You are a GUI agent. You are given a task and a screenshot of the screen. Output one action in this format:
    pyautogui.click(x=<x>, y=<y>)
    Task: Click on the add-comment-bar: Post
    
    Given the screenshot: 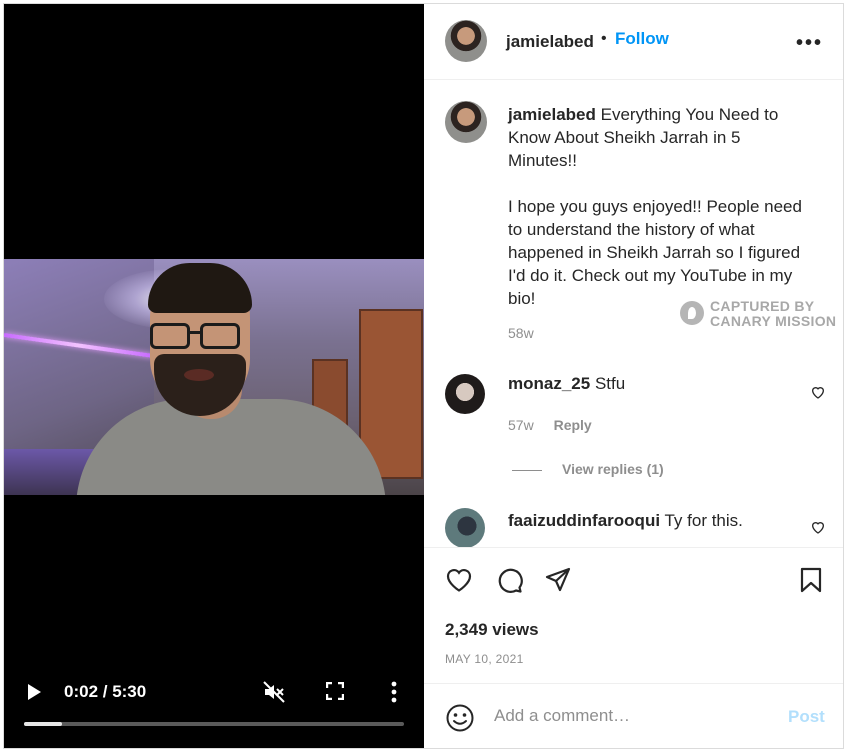 What is the action you would take?
    pyautogui.click(x=633, y=715)
    